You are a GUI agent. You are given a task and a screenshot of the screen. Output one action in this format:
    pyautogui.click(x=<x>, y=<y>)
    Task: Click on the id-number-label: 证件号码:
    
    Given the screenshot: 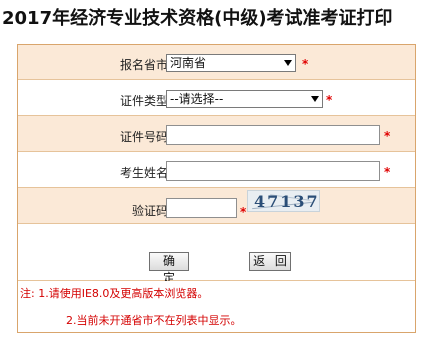 What is the action you would take?
    pyautogui.click(x=145, y=137)
    